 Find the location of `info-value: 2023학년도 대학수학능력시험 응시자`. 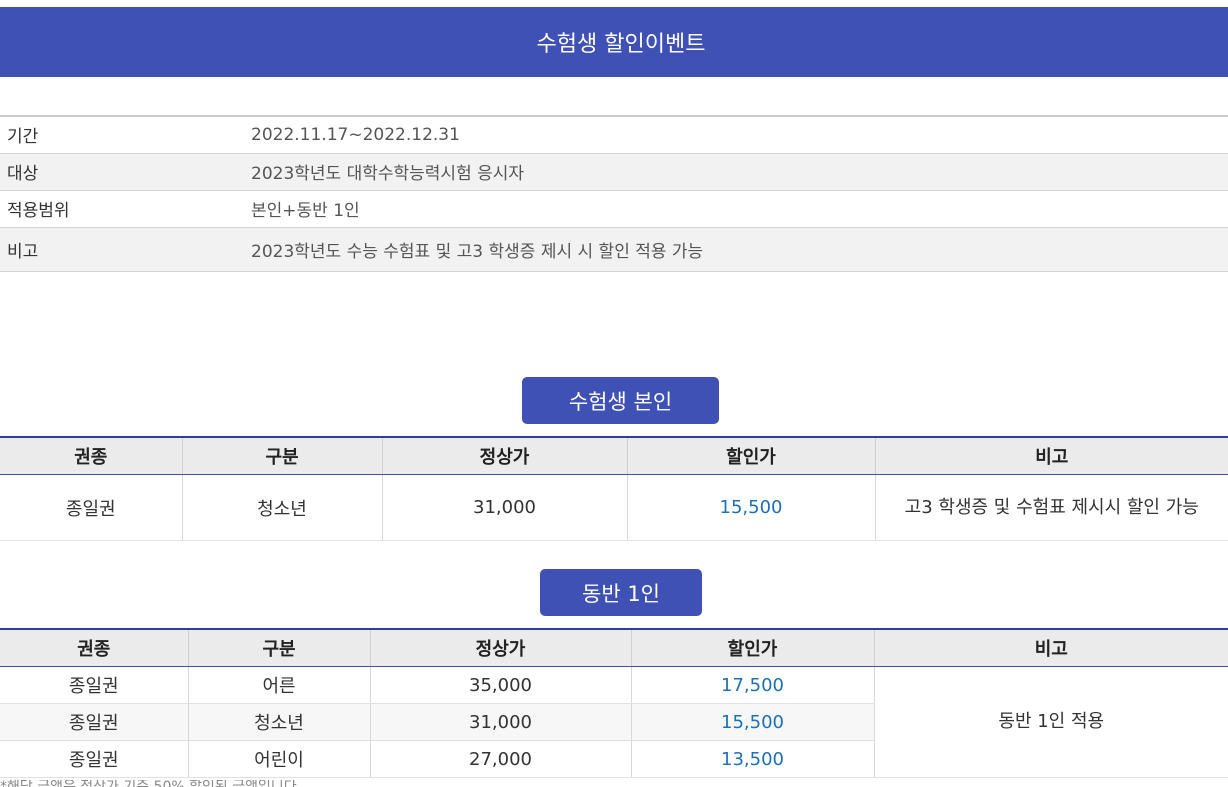

info-value: 2023학년도 대학수학능력시험 응시자 is located at coordinates (739, 172).